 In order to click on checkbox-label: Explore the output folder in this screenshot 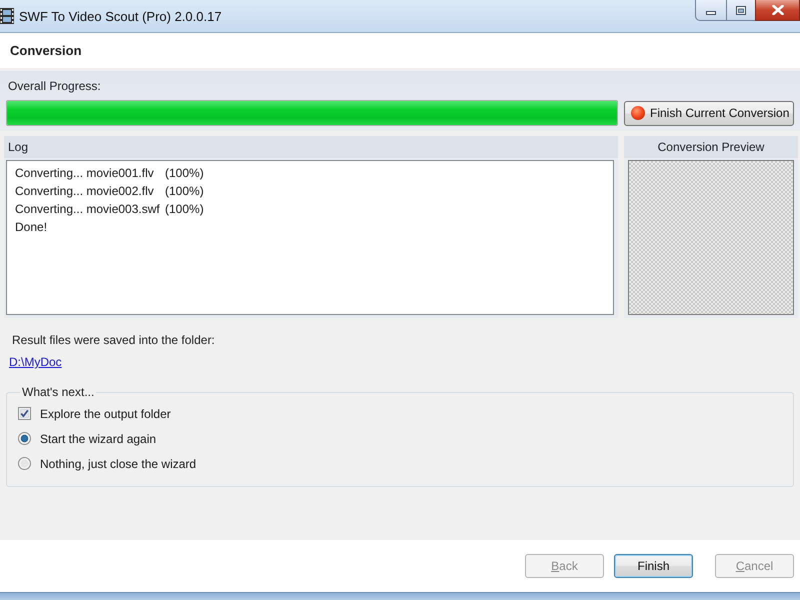, I will do `click(105, 413)`.